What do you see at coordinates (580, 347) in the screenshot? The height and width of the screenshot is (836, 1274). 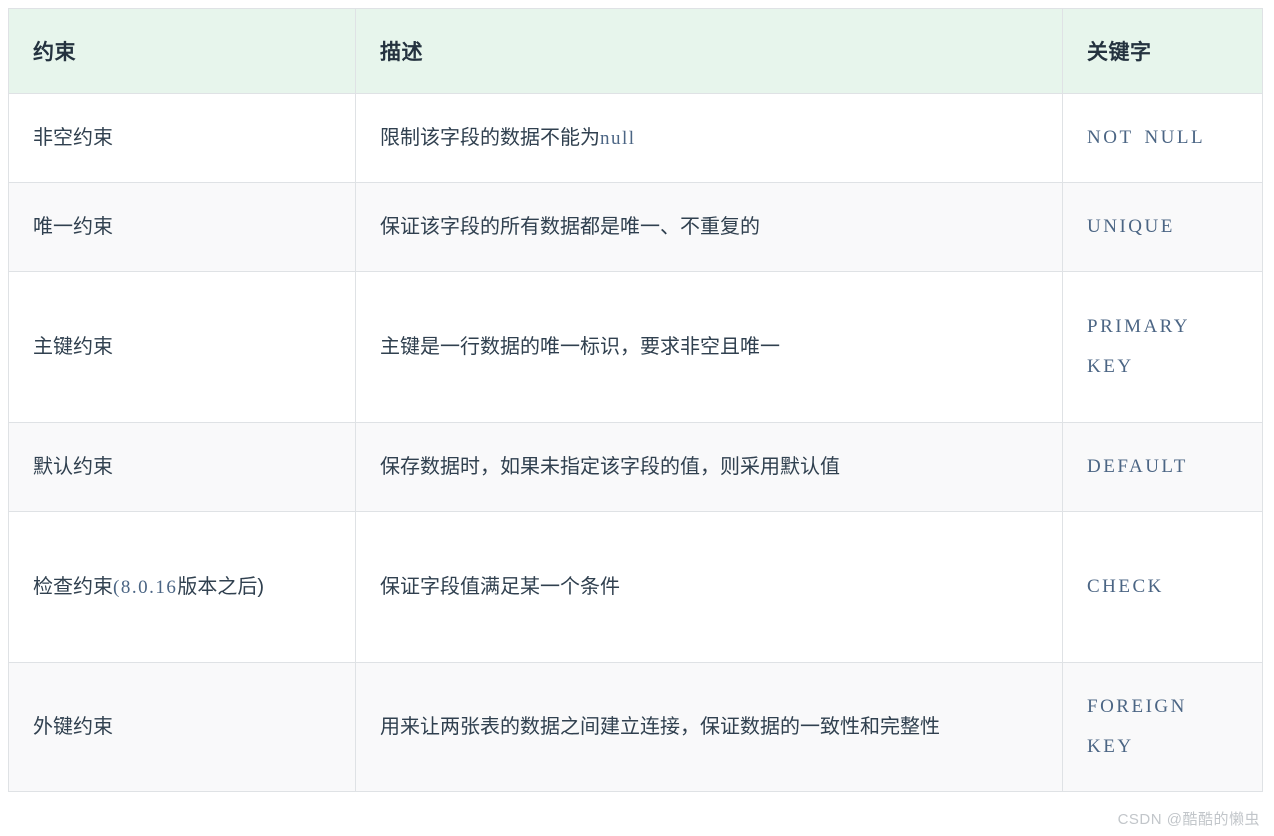 I see `description-text-pre: 主键是一行数据的唯一标识，要求非空且唯一` at bounding box center [580, 347].